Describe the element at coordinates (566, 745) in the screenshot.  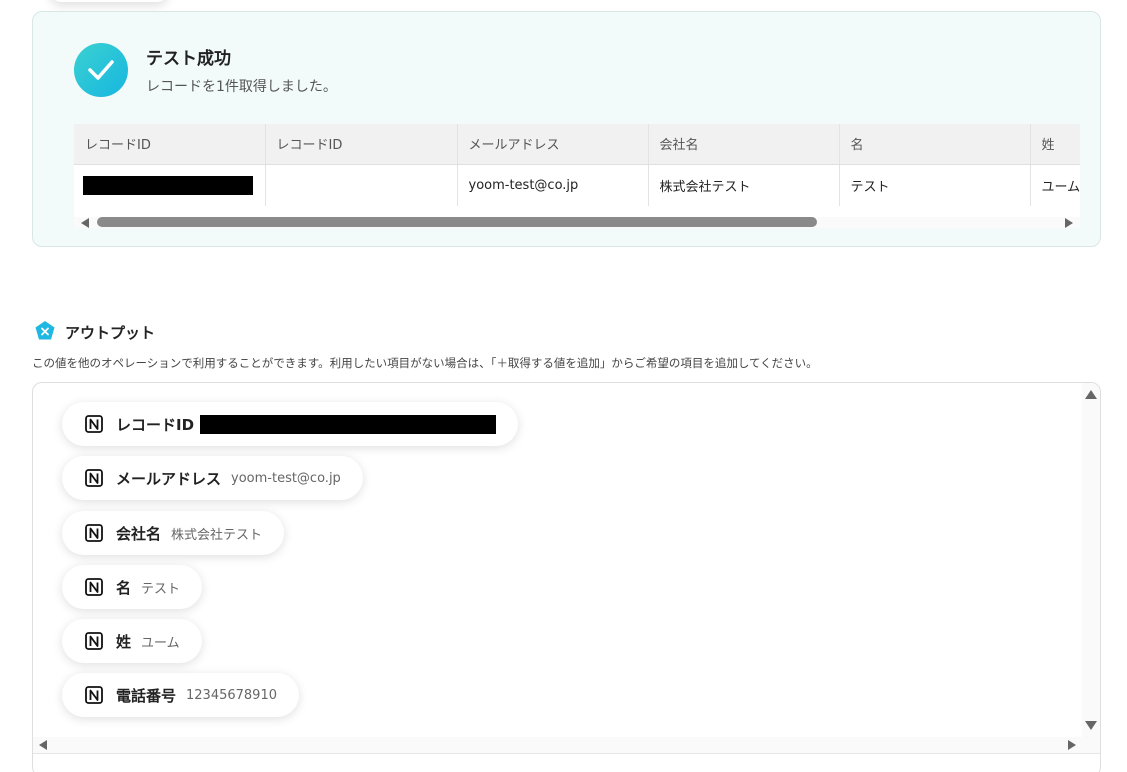
I see `output-horizontal-scrollbar` at that location.